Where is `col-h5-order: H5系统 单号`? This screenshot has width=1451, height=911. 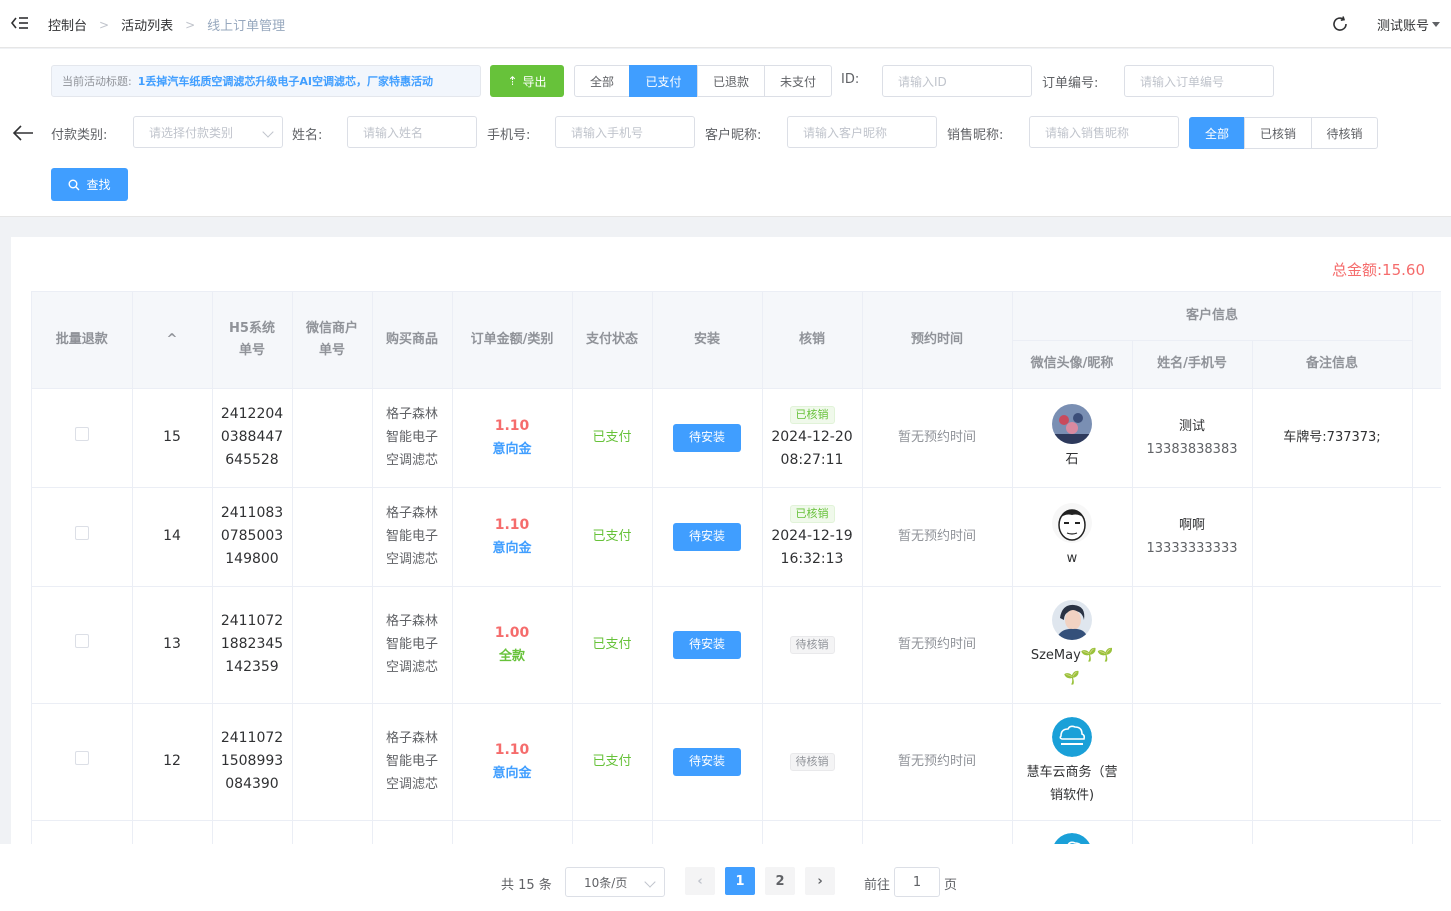
col-h5-order: H5系统 单号 is located at coordinates (252, 340).